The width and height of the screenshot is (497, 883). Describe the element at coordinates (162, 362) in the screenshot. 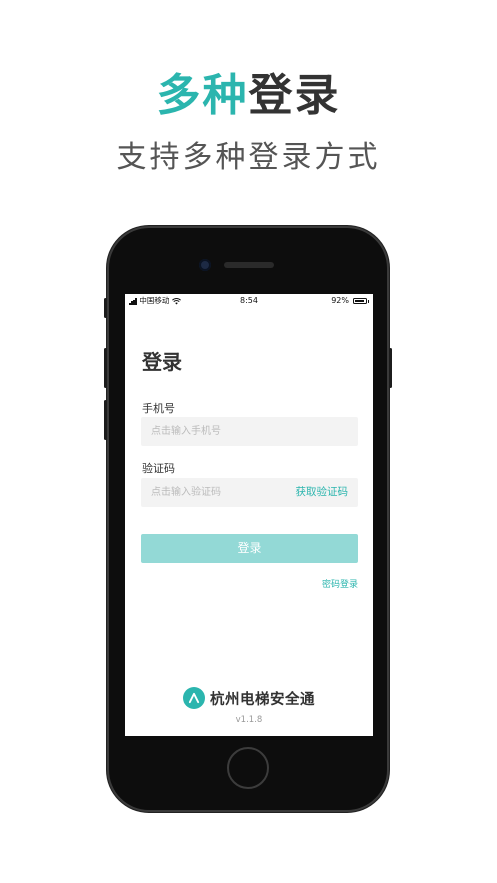

I see `login-title: 登录` at that location.